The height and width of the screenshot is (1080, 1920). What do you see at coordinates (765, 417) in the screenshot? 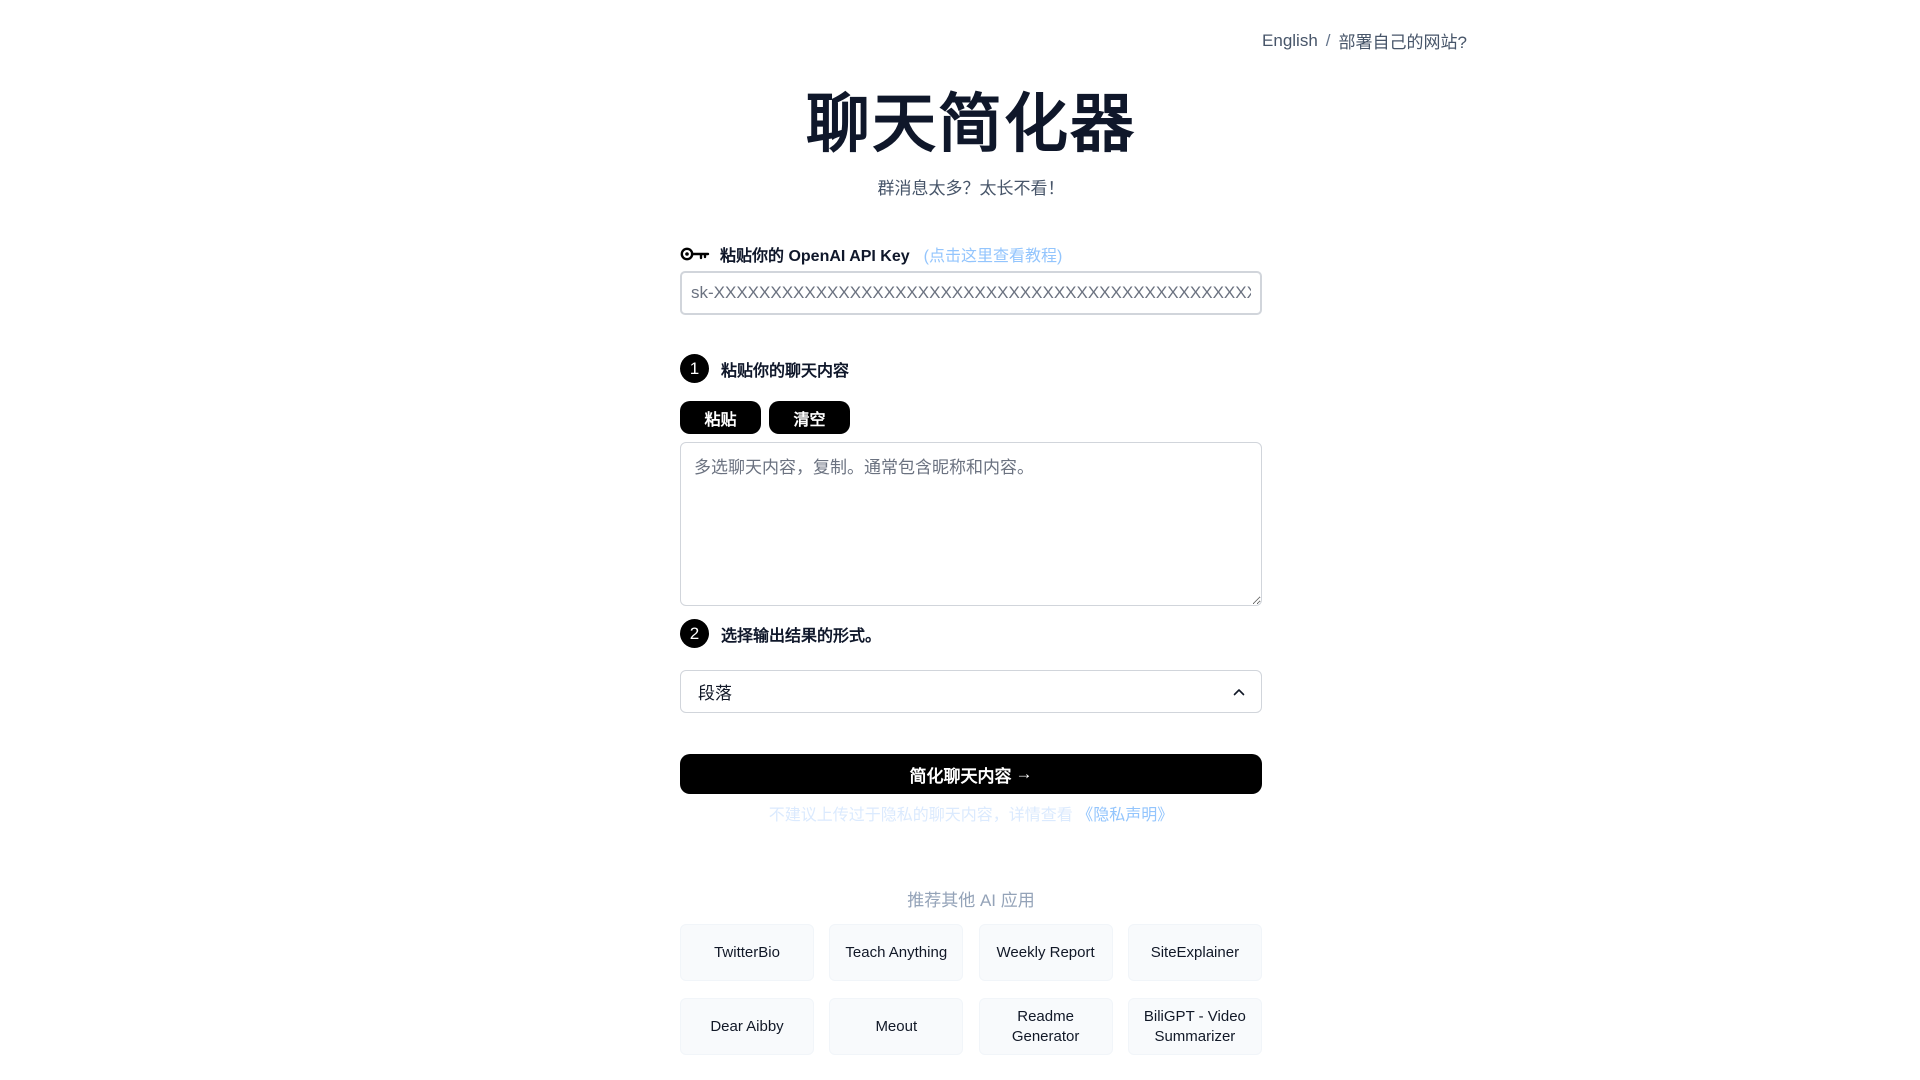
I see `chat-action-buttons: 粘贴 清空` at bounding box center [765, 417].